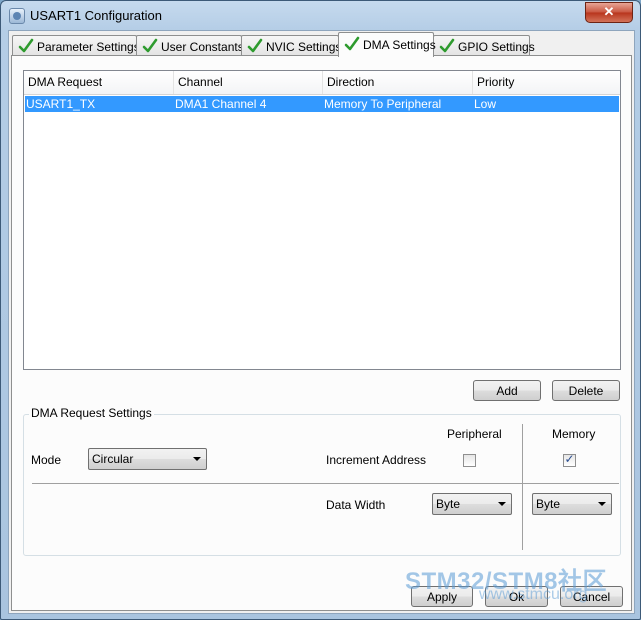  Describe the element at coordinates (61, 104) in the screenshot. I see `cell-dma-request: USART1_TX` at that location.